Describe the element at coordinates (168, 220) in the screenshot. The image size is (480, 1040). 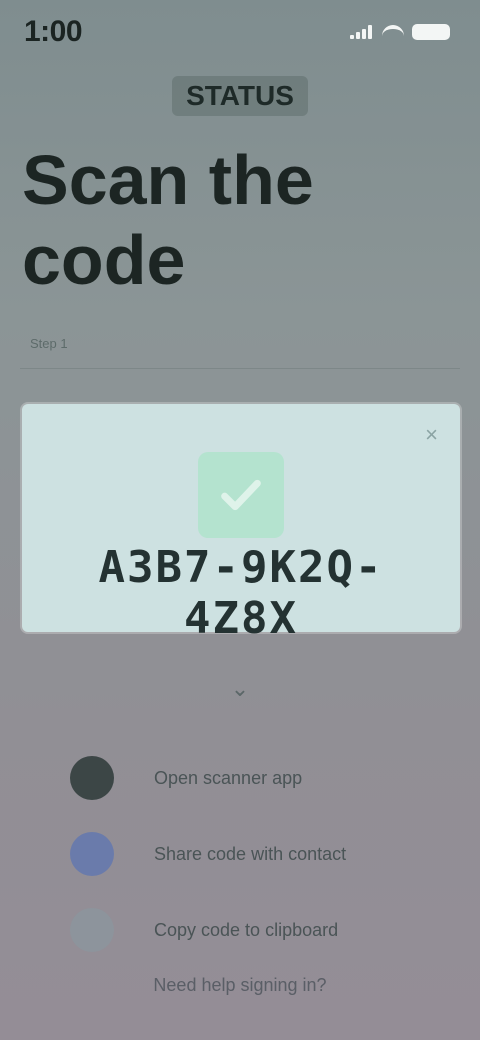
I see `page-title: Scan the code` at that location.